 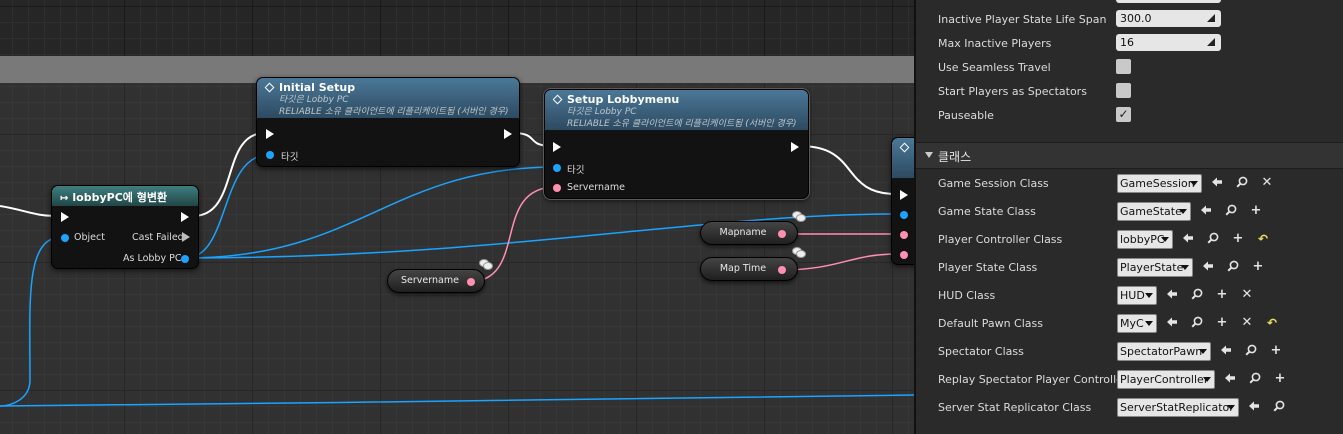 I want to click on map-time-variable-label: Map Time, so click(x=743, y=268).